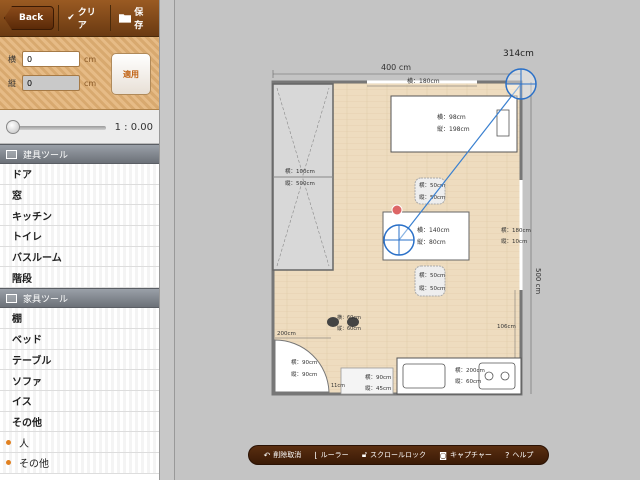  What do you see at coordinates (424, 376) in the screenshot?
I see `sink` at bounding box center [424, 376].